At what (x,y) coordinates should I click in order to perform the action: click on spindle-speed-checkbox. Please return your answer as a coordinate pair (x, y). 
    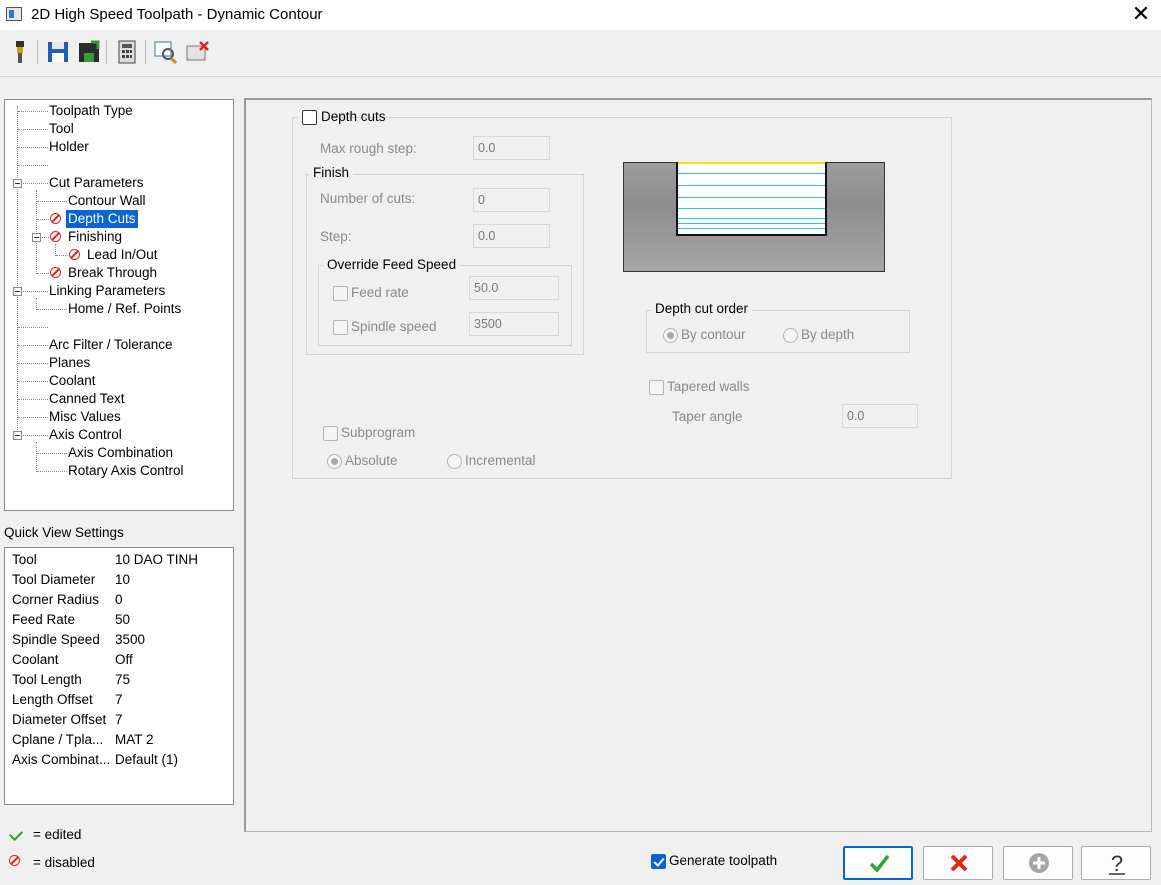
    Looking at the image, I should click on (340, 327).